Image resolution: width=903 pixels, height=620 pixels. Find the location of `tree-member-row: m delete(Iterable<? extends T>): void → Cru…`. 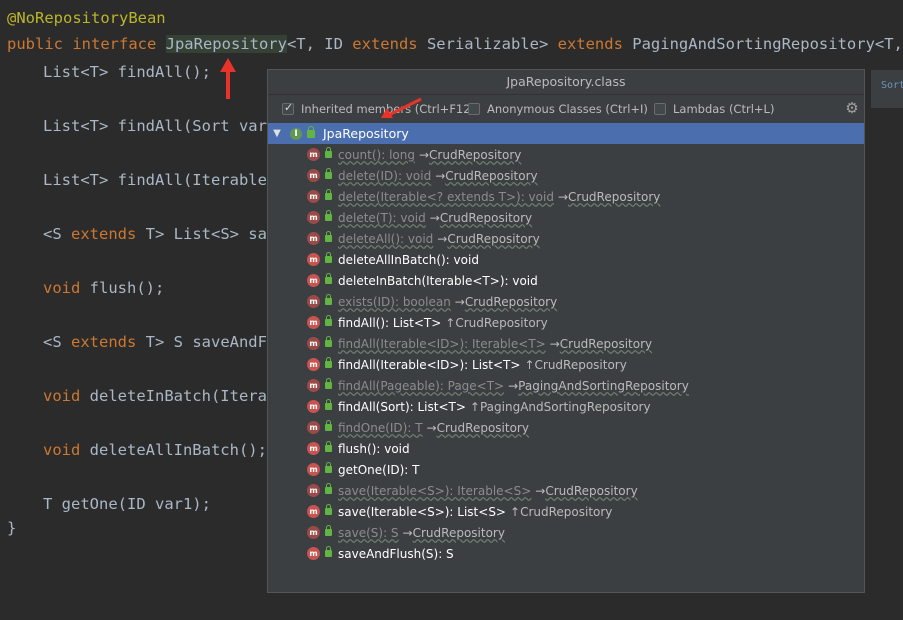

tree-member-row: m delete(Iterable<? extends T>): void → Cru… is located at coordinates (566, 196).